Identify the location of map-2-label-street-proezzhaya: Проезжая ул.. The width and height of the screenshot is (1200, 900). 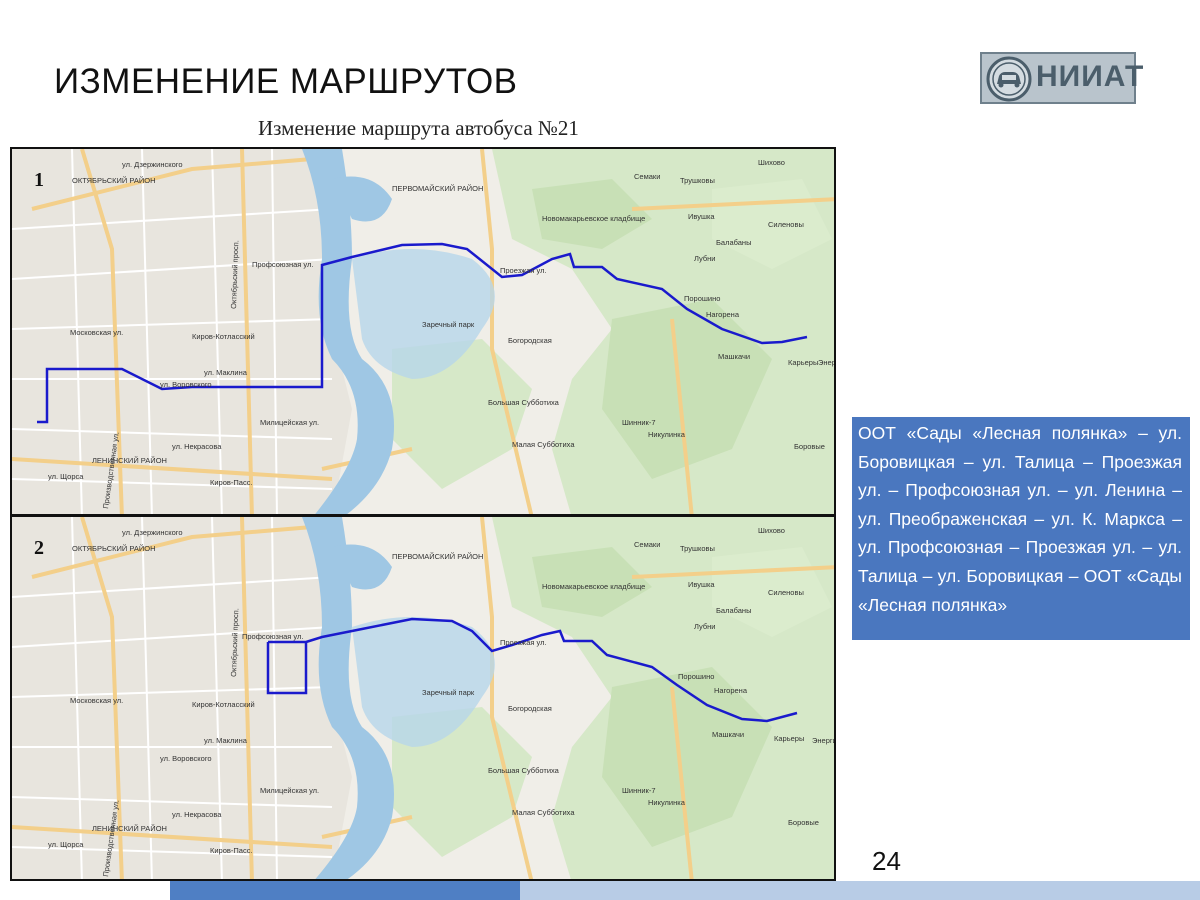
(523, 642).